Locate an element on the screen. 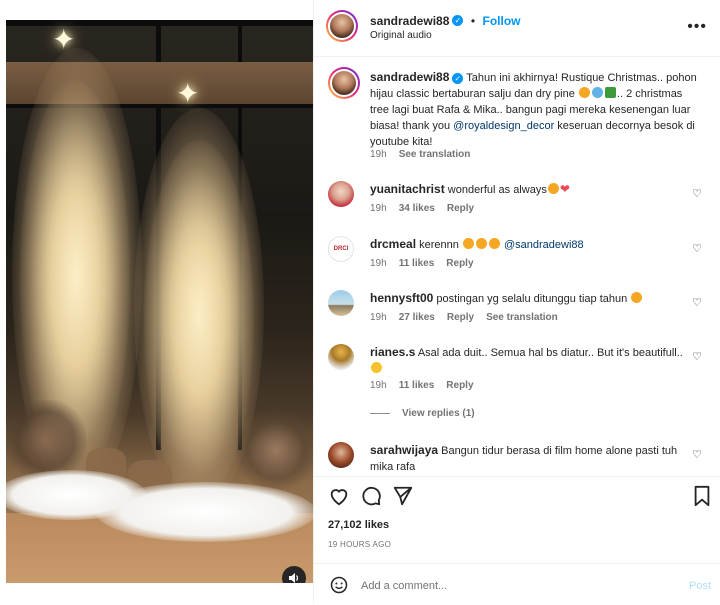 Image resolution: width=720 pixels, height=605 pixels. comment-body: kerennn is located at coordinates (440, 245).